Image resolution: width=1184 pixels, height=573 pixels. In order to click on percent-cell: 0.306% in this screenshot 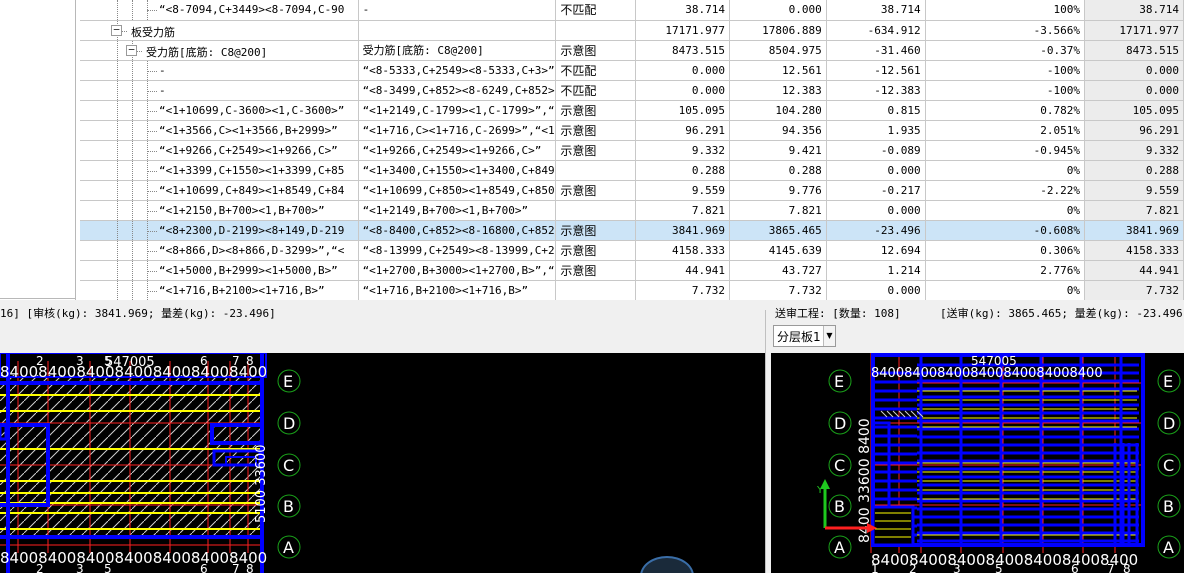, I will do `click(1005, 250)`.